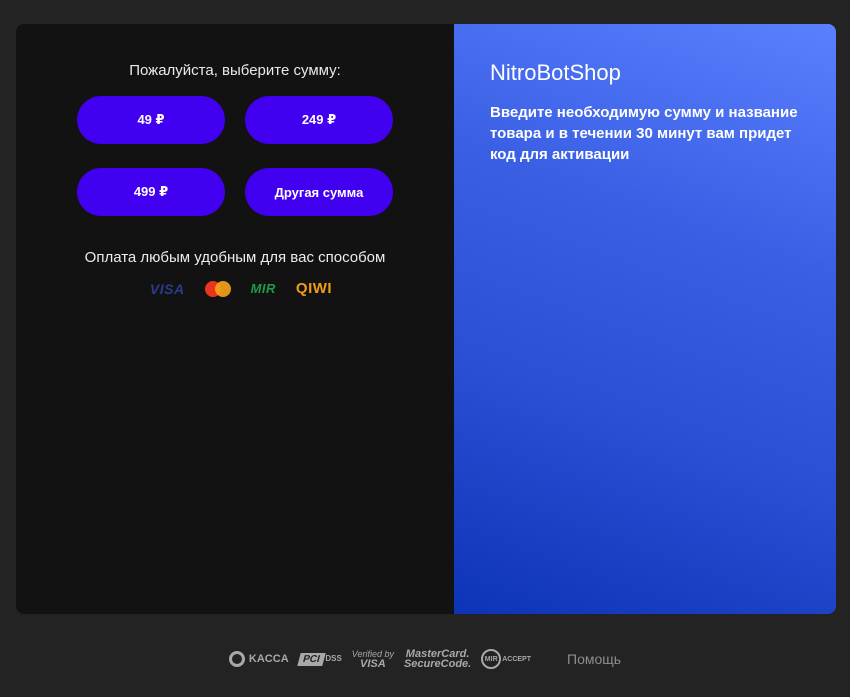 This screenshot has height=697, width=850. Describe the element at coordinates (319, 659) in the screenshot. I see `pci-dss-logo: PCI DSS` at that location.